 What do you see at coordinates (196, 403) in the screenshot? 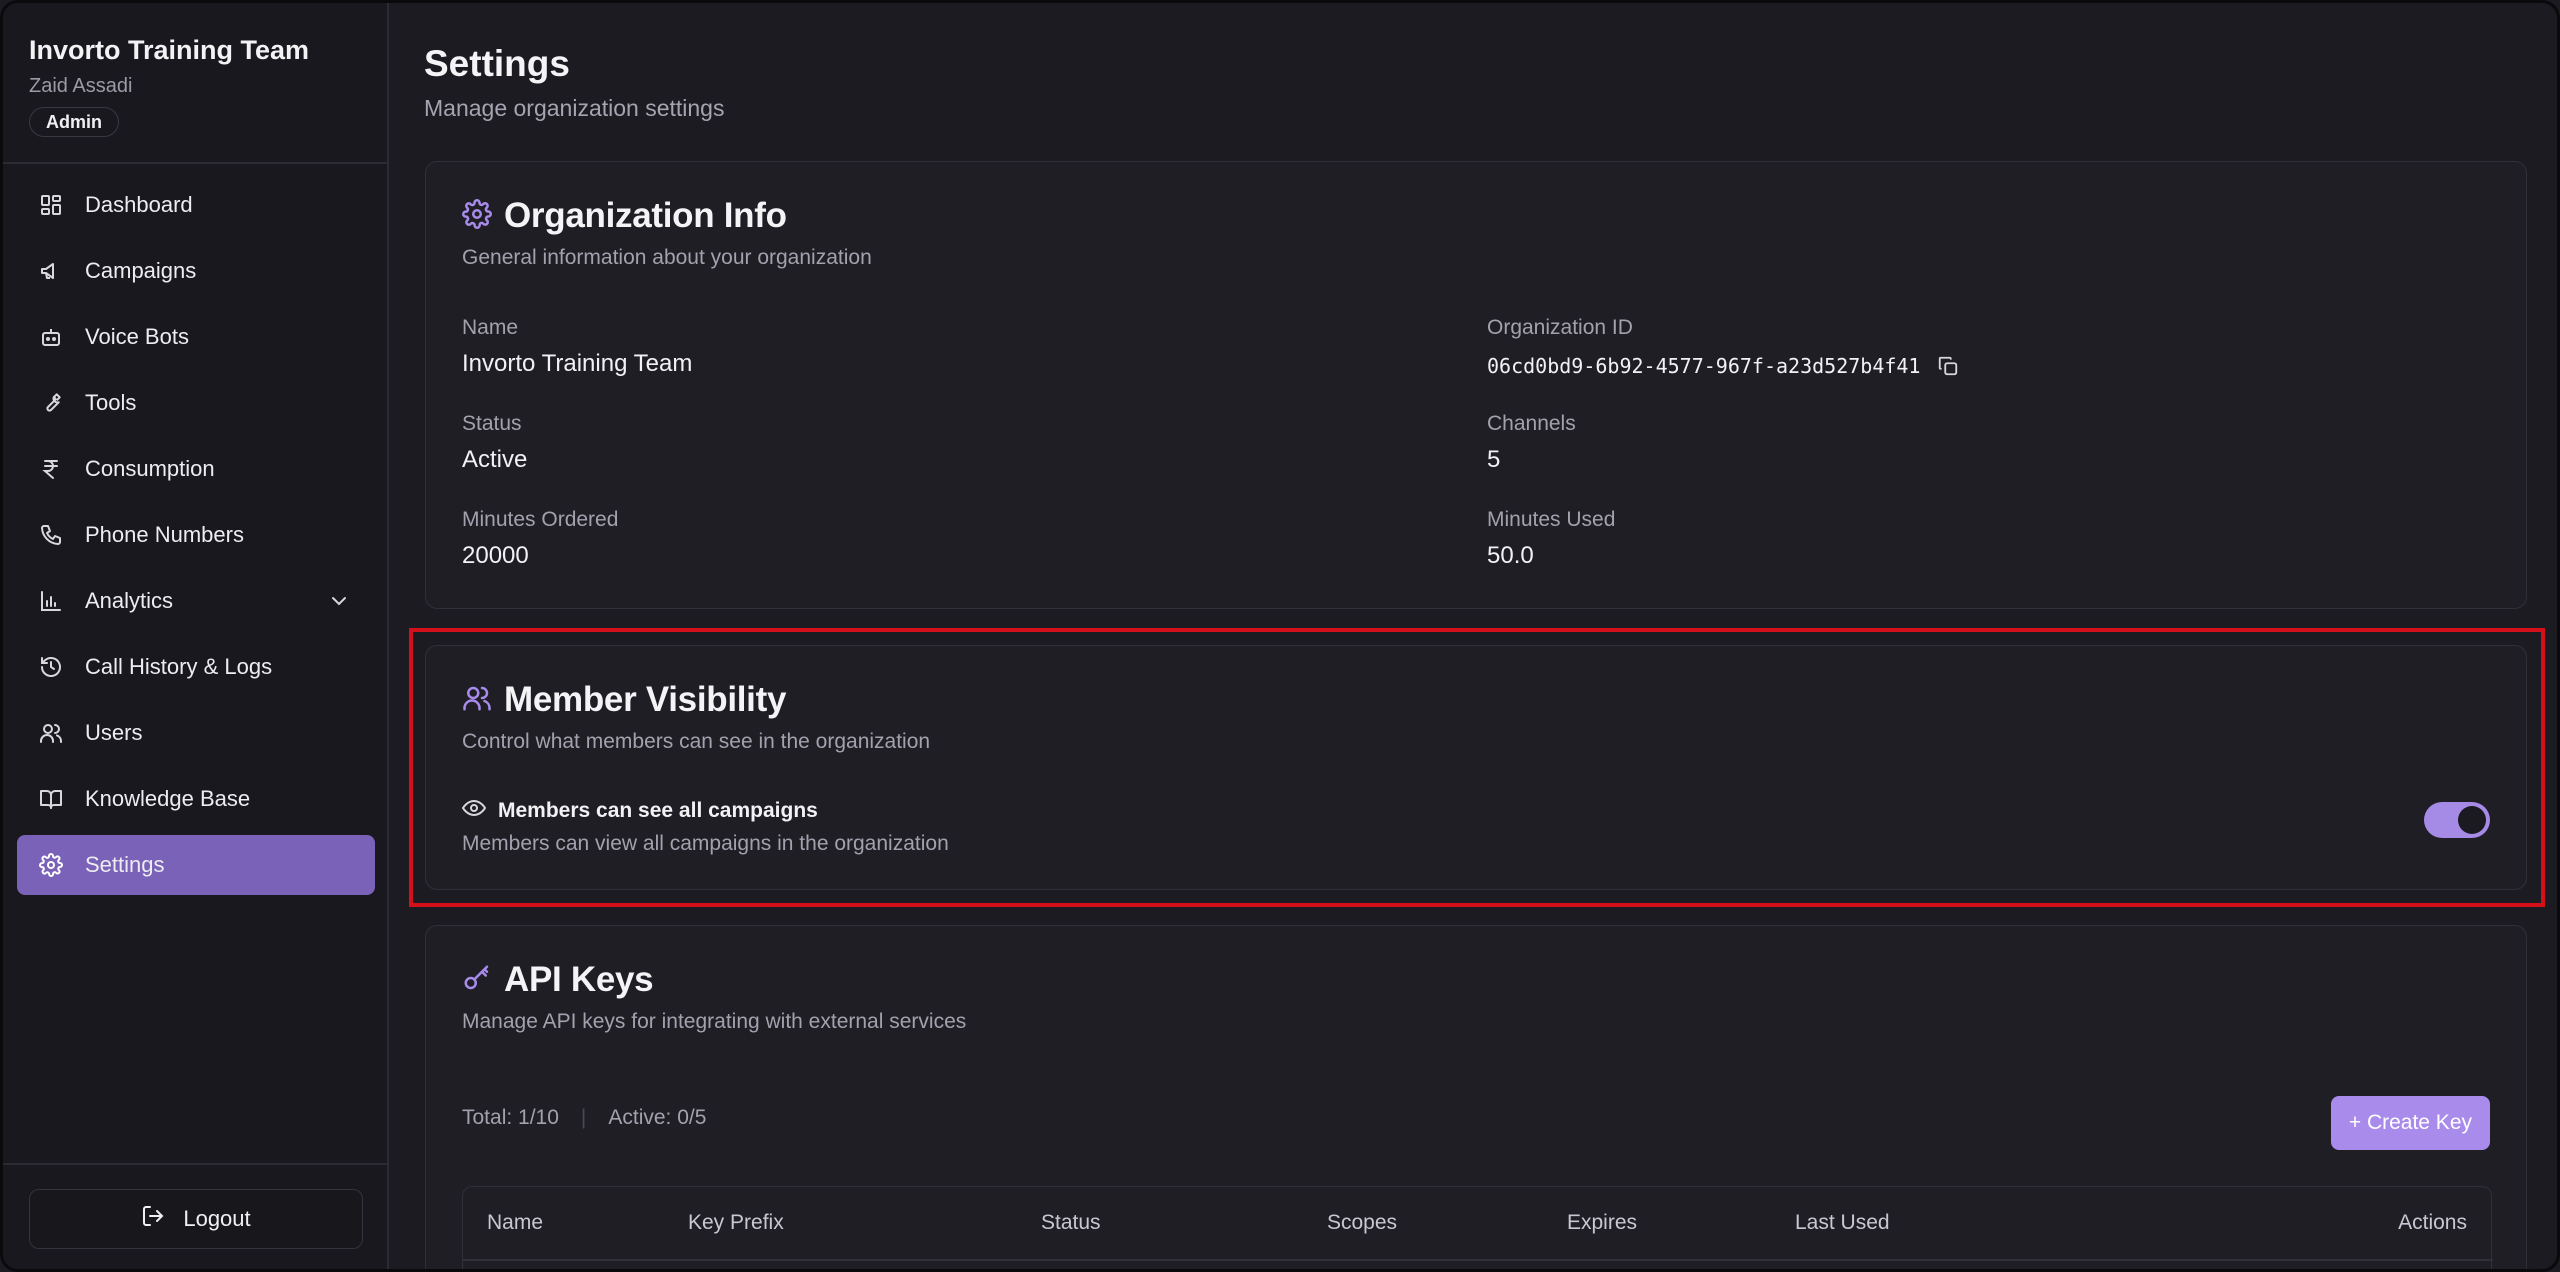
I see `sidebar-item-tools: Tools` at bounding box center [196, 403].